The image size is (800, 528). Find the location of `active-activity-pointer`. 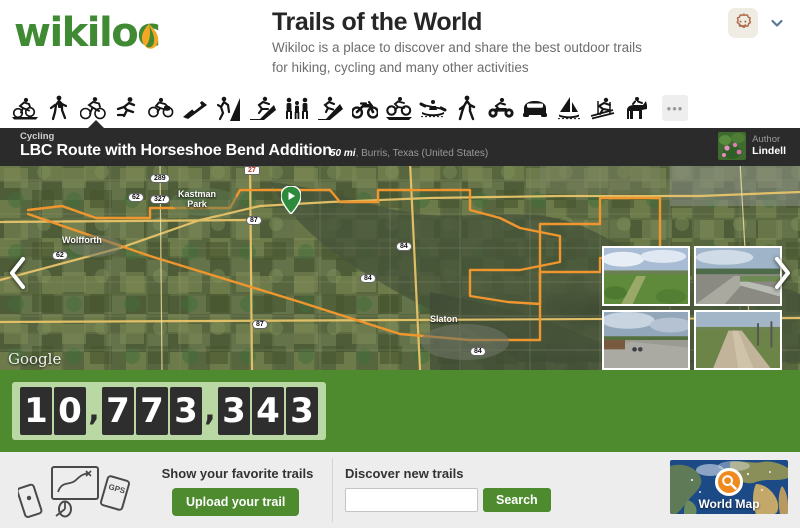

active-activity-pointer is located at coordinates (96, 124).